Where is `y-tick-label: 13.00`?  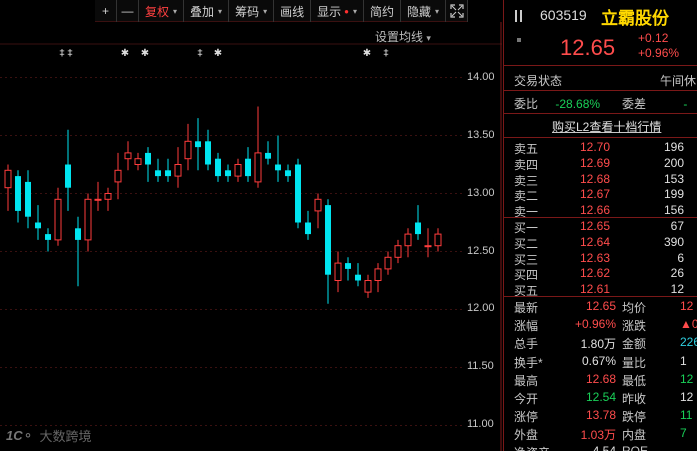
y-tick-label: 13.00 is located at coordinates (481, 192).